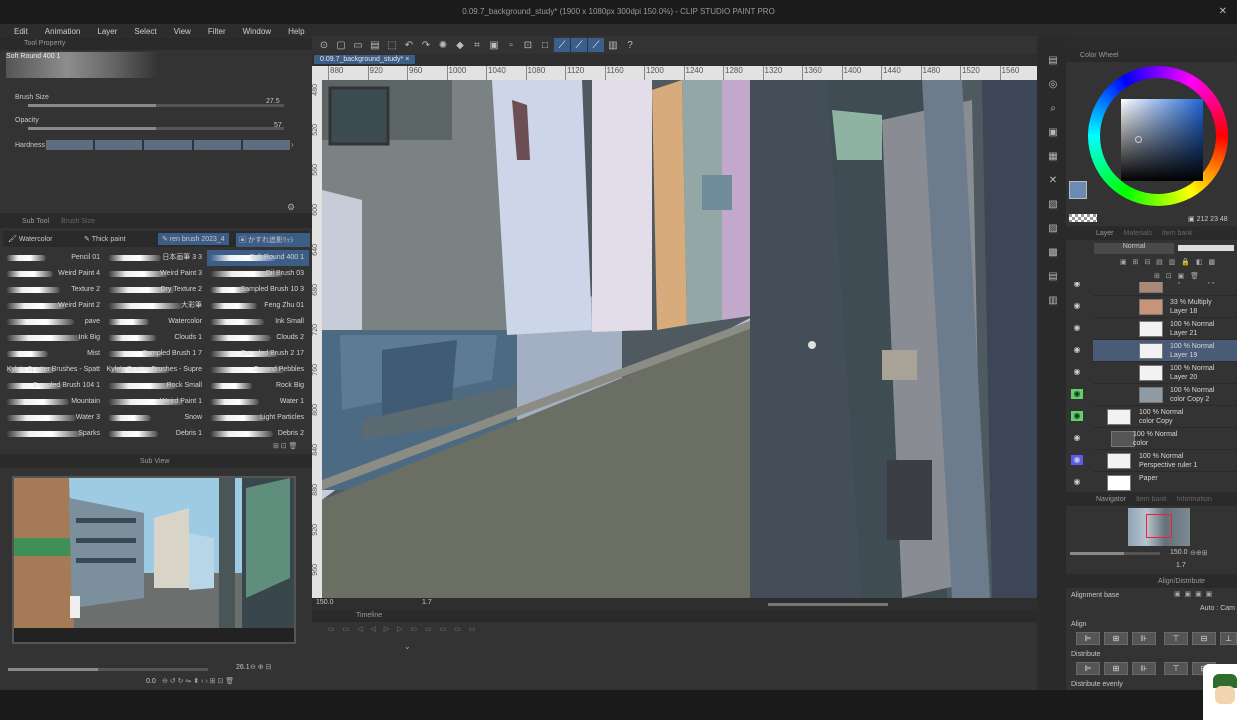 The width and height of the screenshot is (1237, 720). I want to click on animation-icon: ▤, so click(1053, 277).